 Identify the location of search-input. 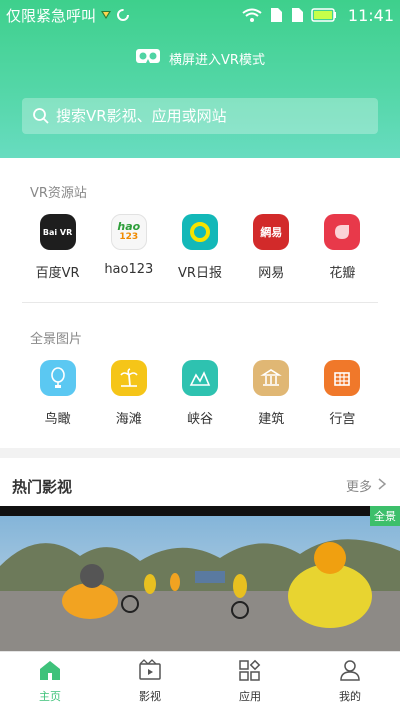
(206, 116).